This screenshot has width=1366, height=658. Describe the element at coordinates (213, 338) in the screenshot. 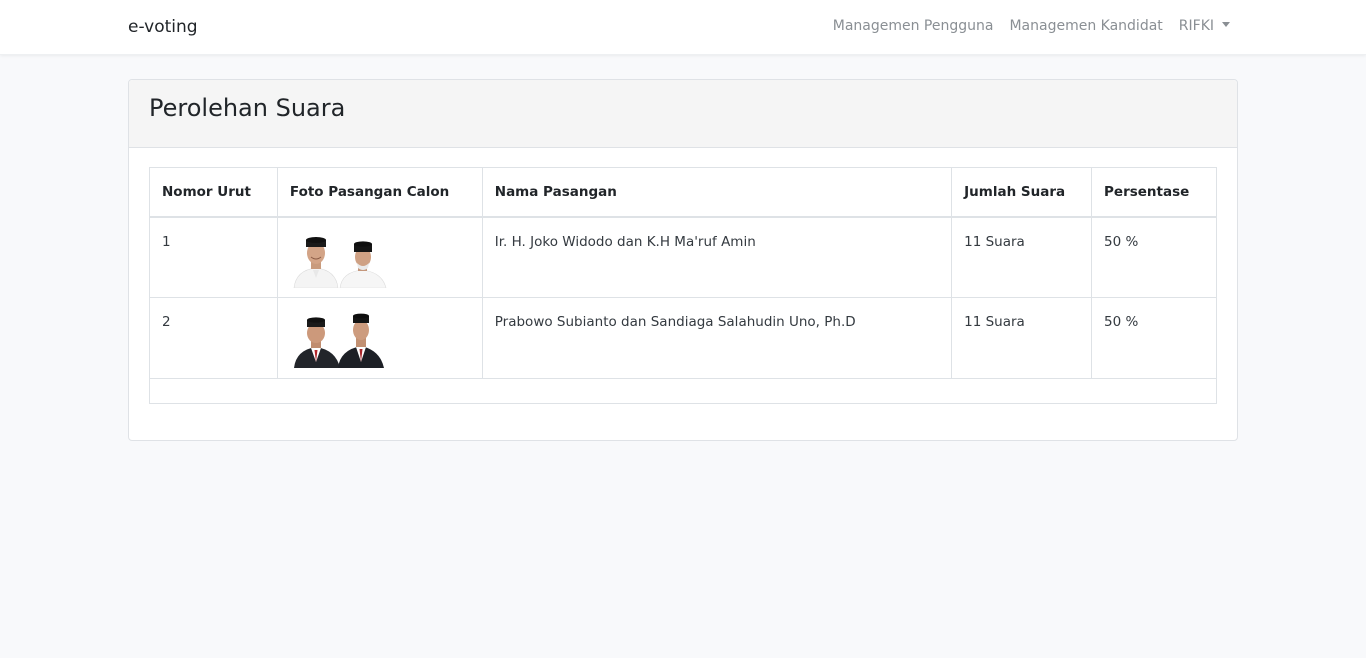

I see `cell-nomor: 2` at that location.